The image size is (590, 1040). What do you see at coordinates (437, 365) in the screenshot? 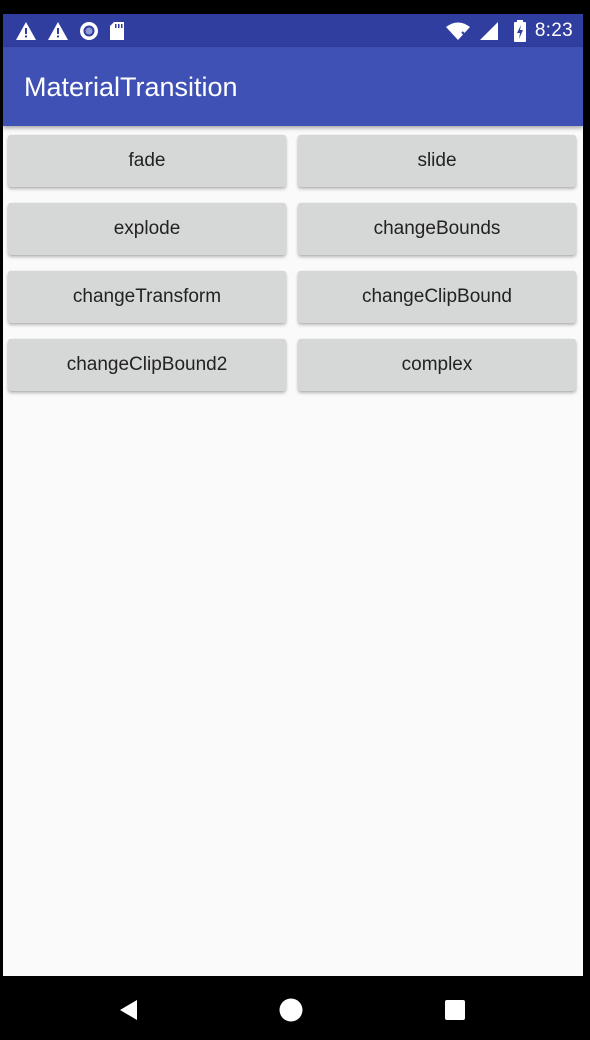
I see `complex-button: complex` at bounding box center [437, 365].